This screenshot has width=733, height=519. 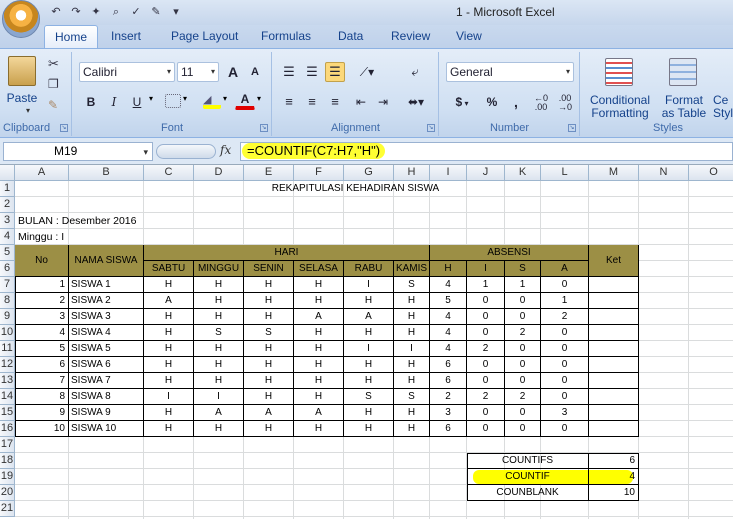 I want to click on record-no: 6, so click(x=42, y=365).